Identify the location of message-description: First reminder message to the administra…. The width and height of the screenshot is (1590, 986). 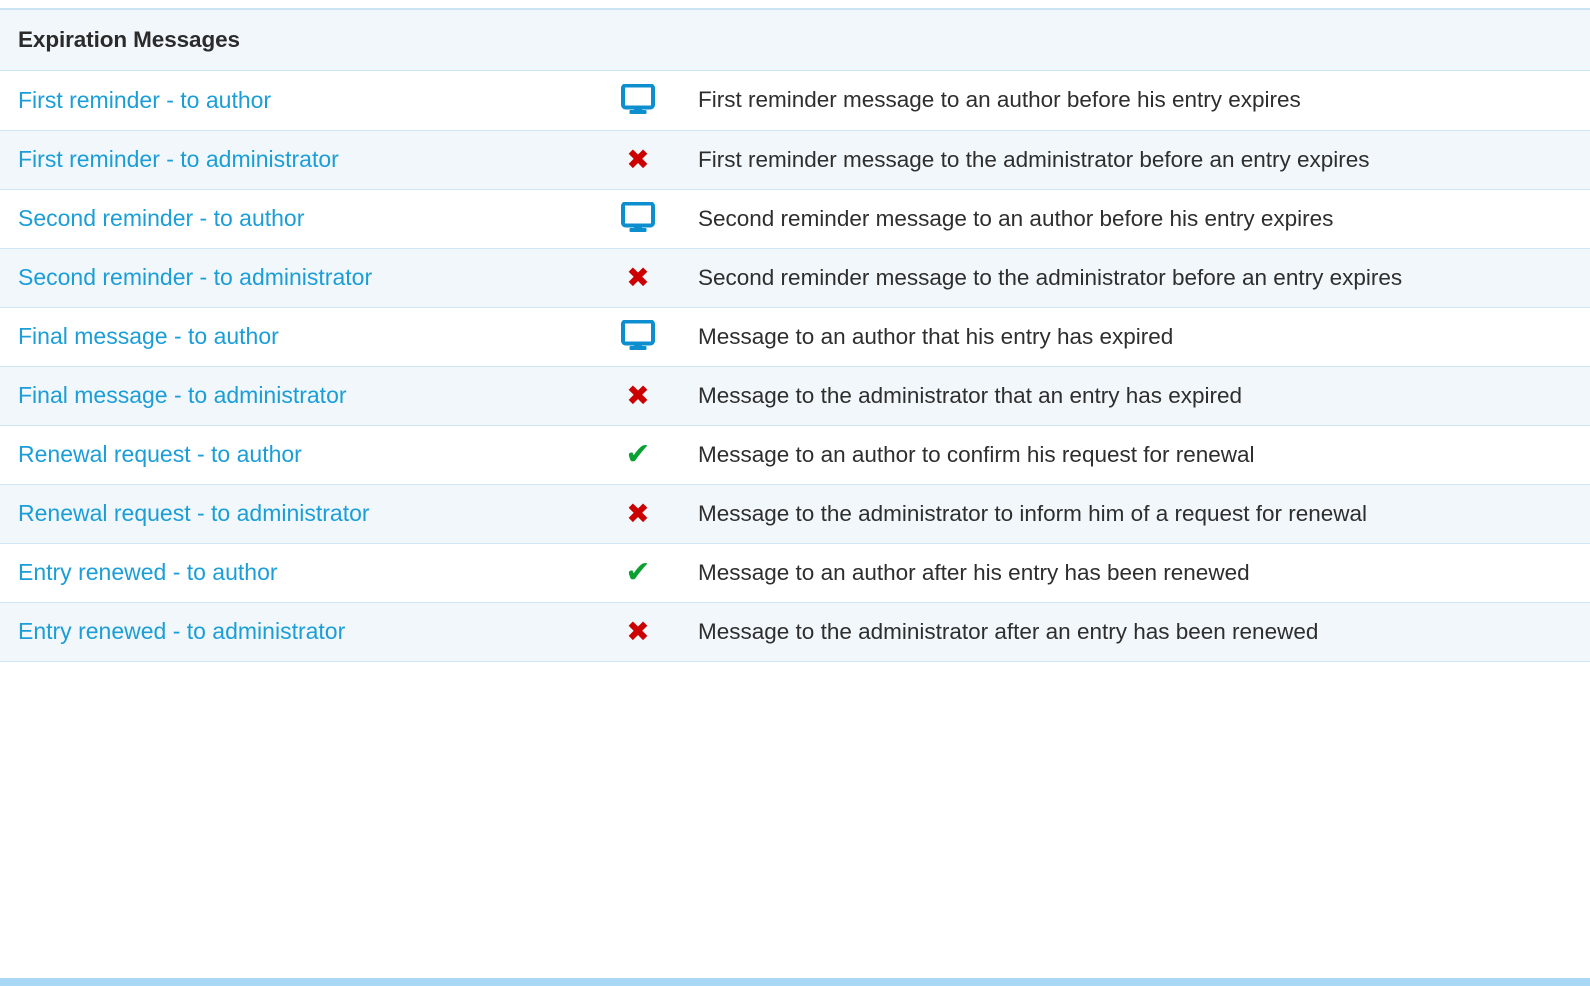
(1034, 159).